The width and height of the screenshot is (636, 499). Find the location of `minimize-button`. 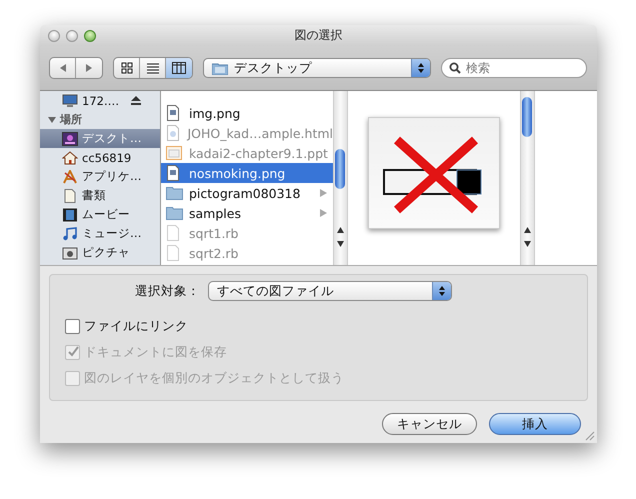

minimize-button is located at coordinates (72, 36).